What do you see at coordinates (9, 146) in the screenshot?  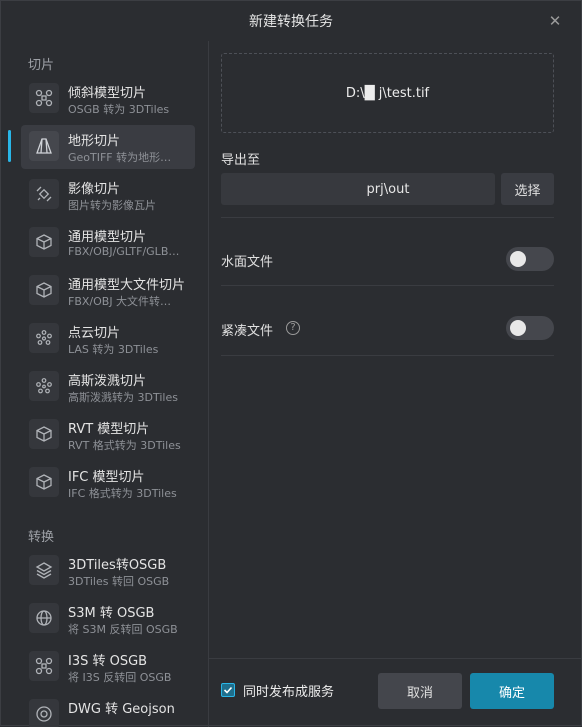 I see `active-indicator` at bounding box center [9, 146].